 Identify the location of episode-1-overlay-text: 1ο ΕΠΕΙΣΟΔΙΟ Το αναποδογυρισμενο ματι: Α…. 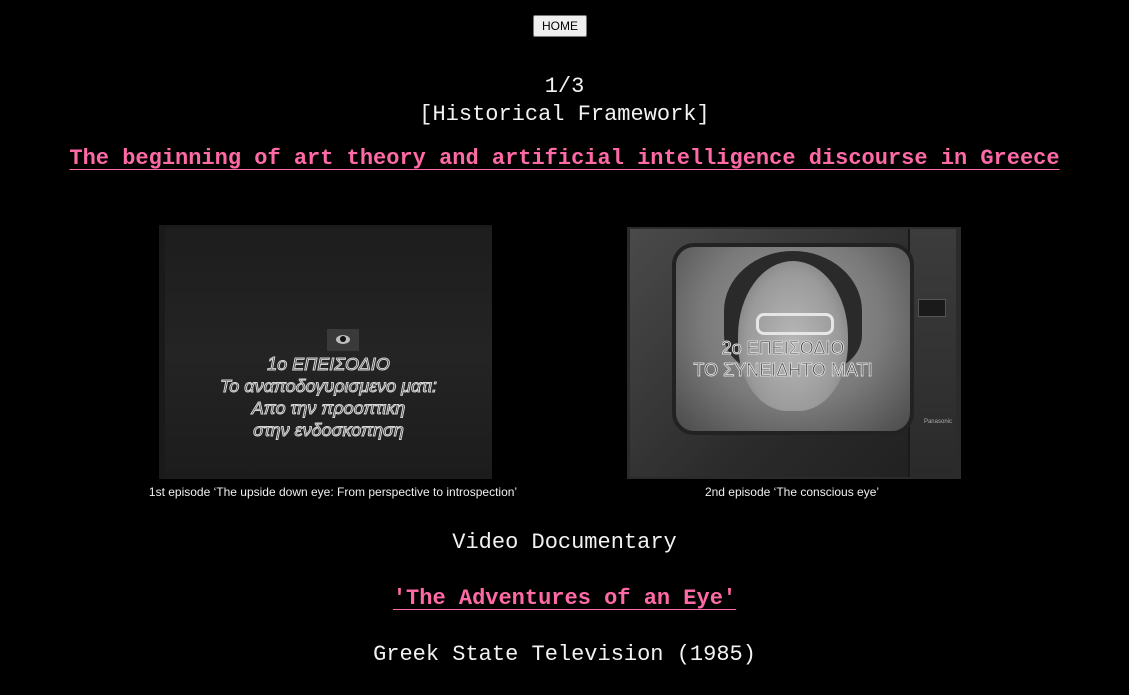
(328, 397).